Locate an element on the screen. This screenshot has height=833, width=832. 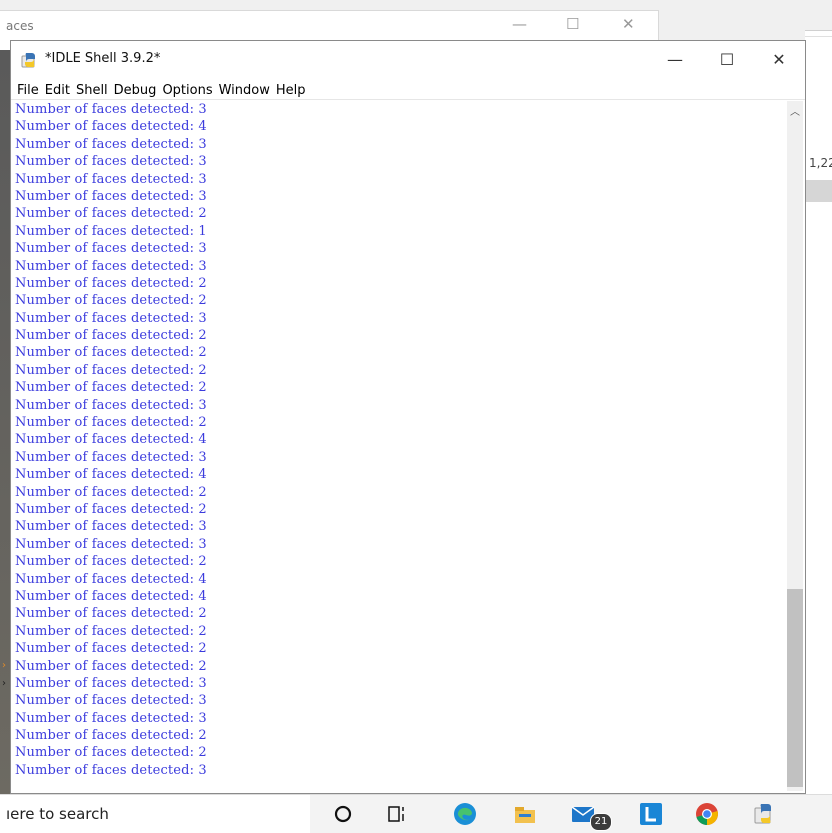
minimize-icon: — is located at coordinates (675, 60).